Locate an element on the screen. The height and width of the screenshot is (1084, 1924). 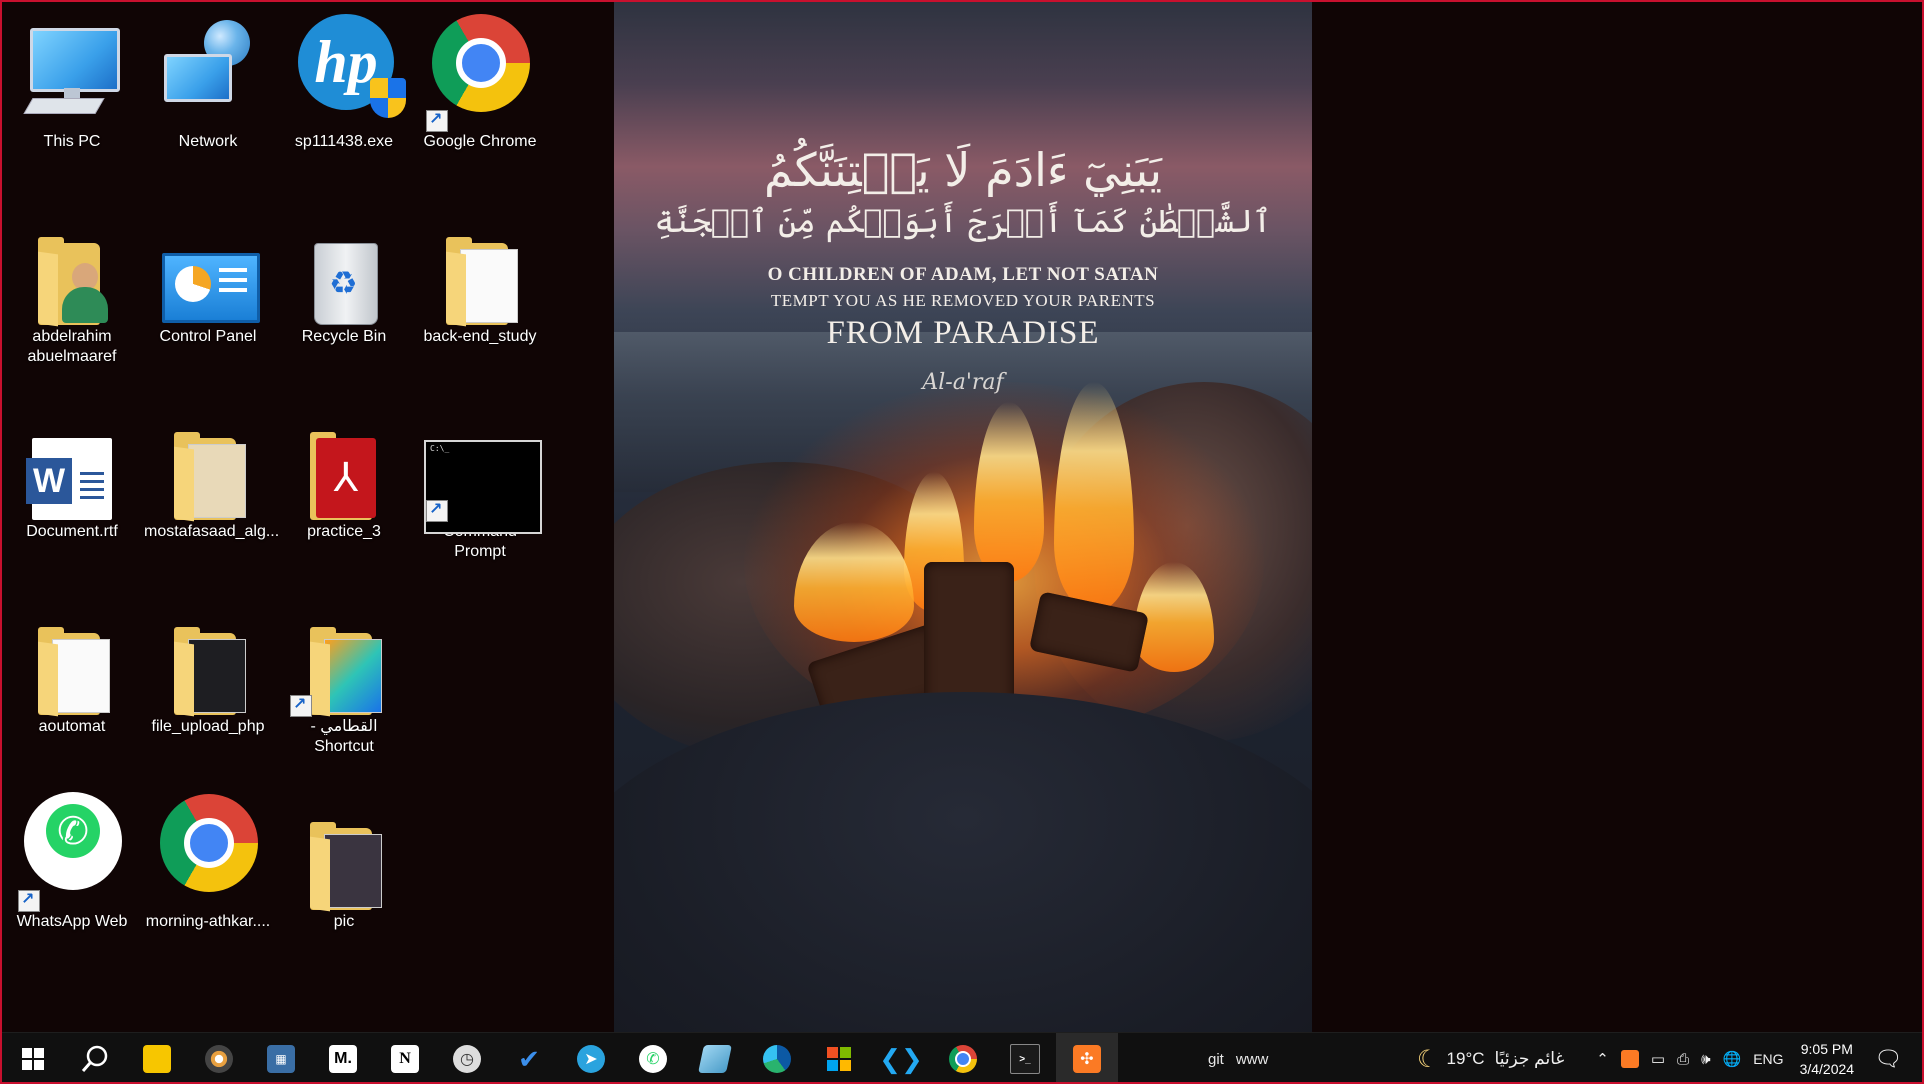
vscode-icon: ❮❯ is located at coordinates (901, 1058).